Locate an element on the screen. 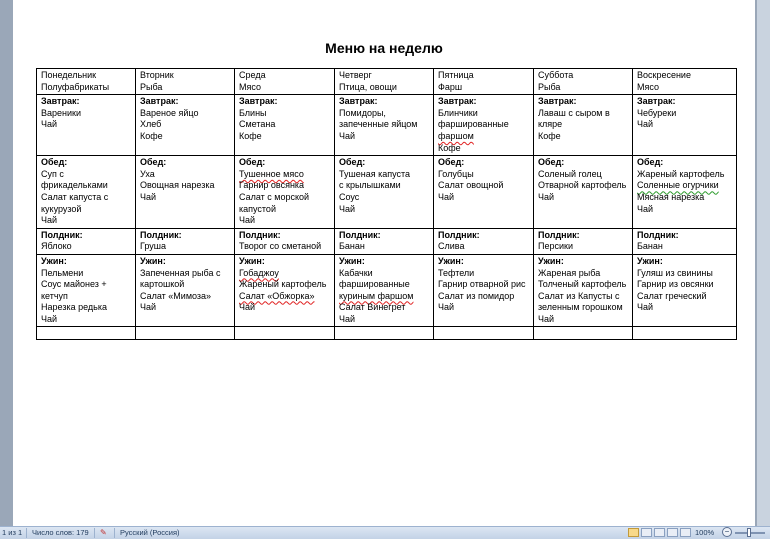  dish-line: Тефтели is located at coordinates (456, 272).